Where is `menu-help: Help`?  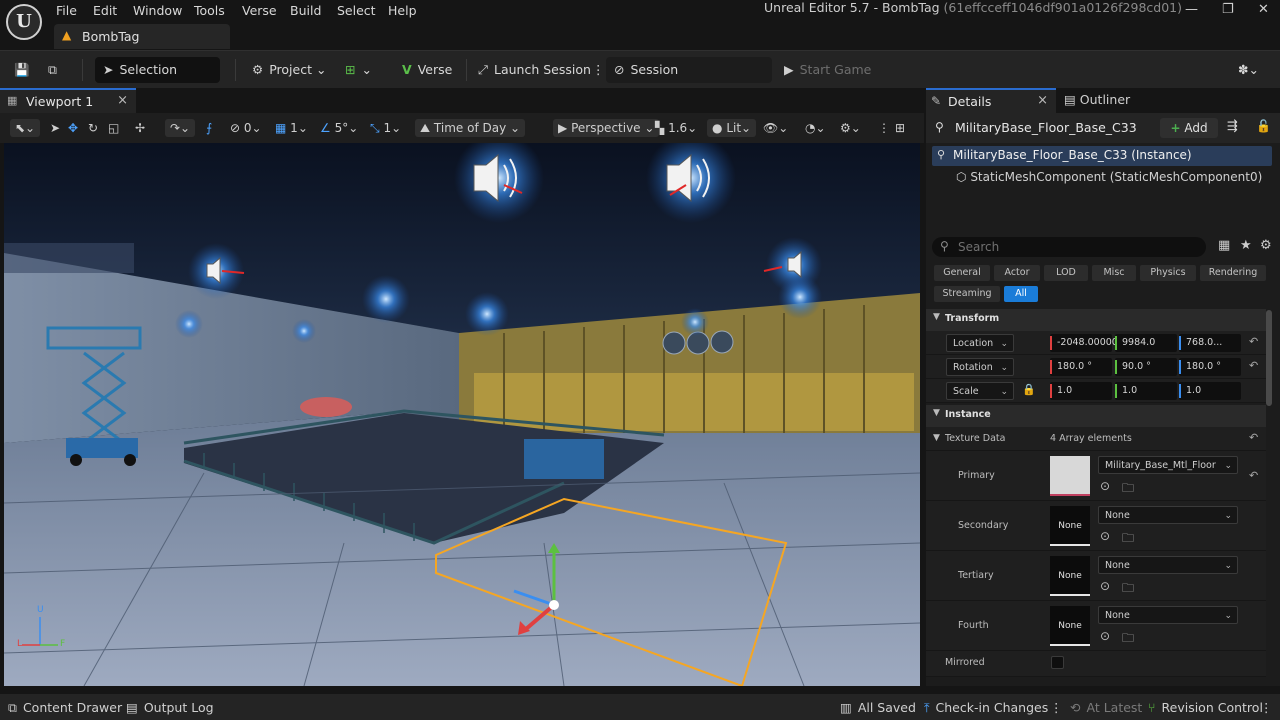
menu-help: Help is located at coordinates (402, 10).